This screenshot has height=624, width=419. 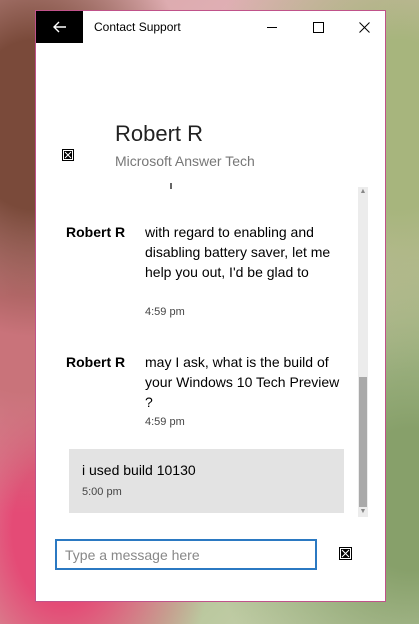 What do you see at coordinates (363, 192) in the screenshot?
I see `scroll-up-icon: ▲` at bounding box center [363, 192].